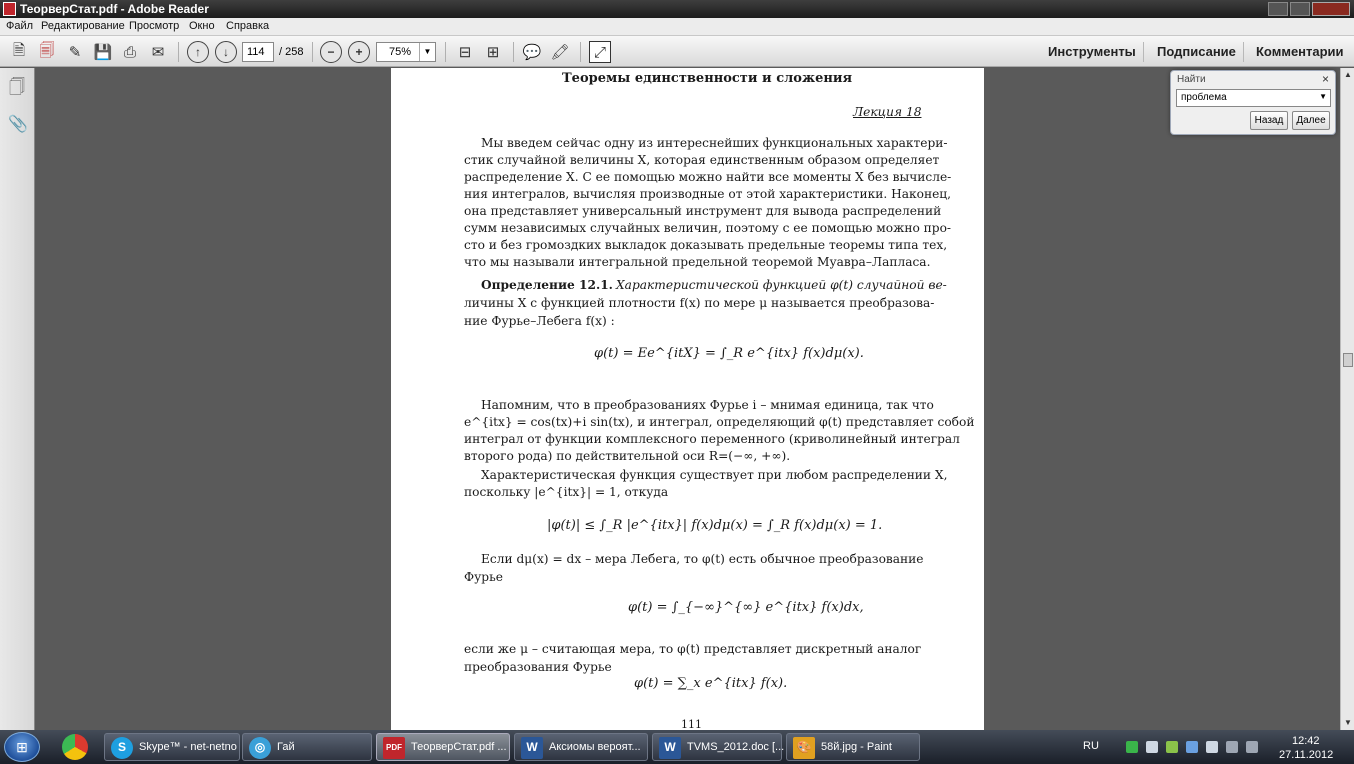 The height and width of the screenshot is (764, 1354). I want to click on scroll-up-icon: ▲, so click(1348, 74).